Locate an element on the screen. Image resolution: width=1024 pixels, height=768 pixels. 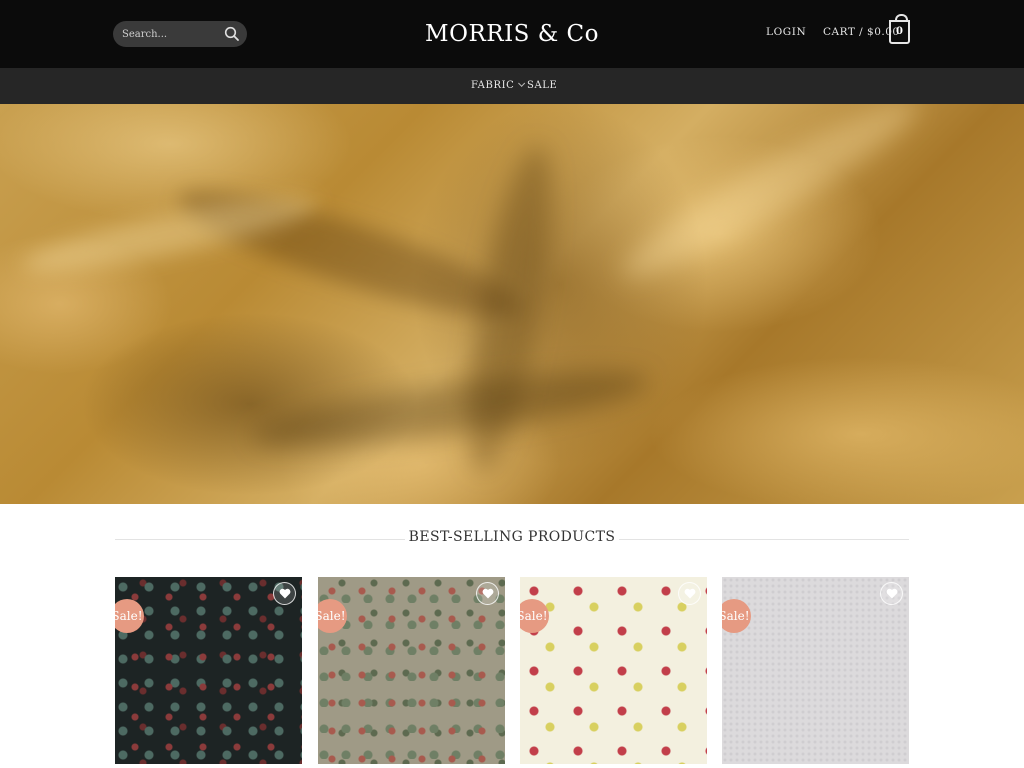
main-nav: FABRIC SALE is located at coordinates (512, 86).